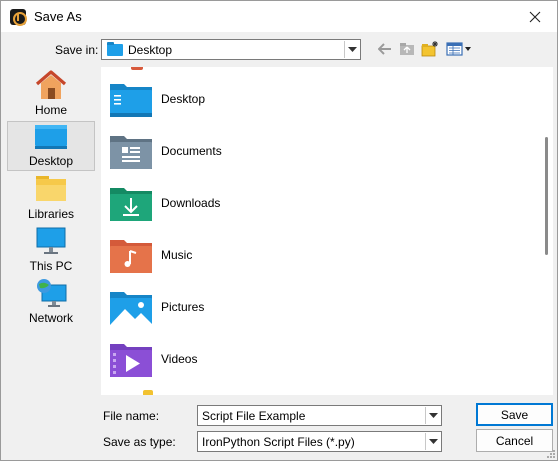  Describe the element at coordinates (319, 415) in the screenshot. I see `file-name-combo: Script File Example` at that location.